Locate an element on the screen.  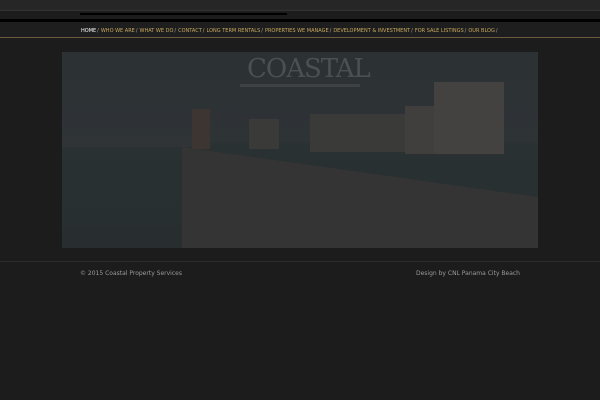
nav-item-long-term-rentals: LONG TERM RENTALS is located at coordinates (233, 31).